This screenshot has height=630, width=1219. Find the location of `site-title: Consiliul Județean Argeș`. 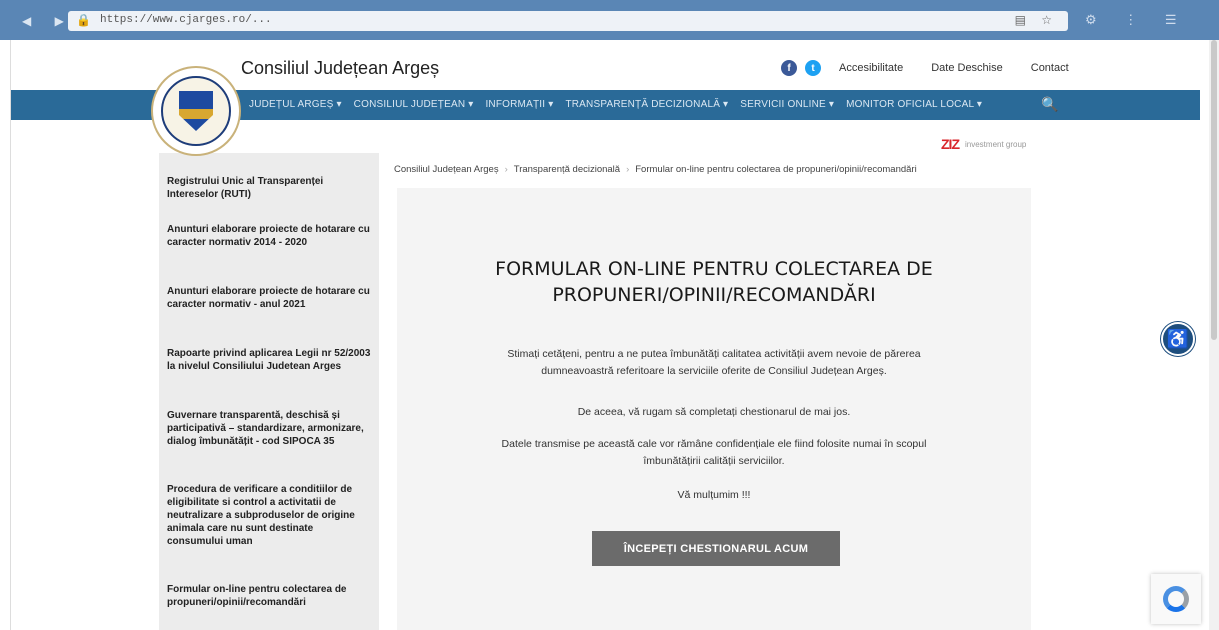

site-title: Consiliul Județean Argeș is located at coordinates (340, 68).